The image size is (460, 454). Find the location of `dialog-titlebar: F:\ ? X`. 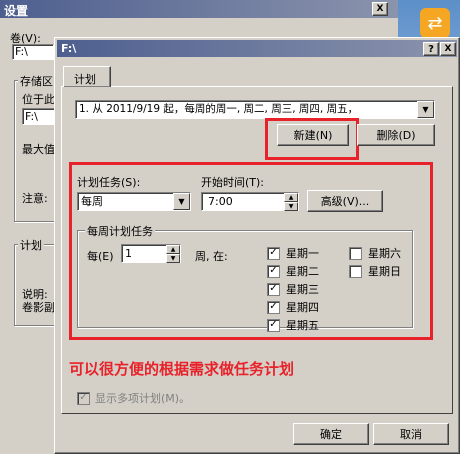

dialog-titlebar: F:\ ? X is located at coordinates (257, 48).